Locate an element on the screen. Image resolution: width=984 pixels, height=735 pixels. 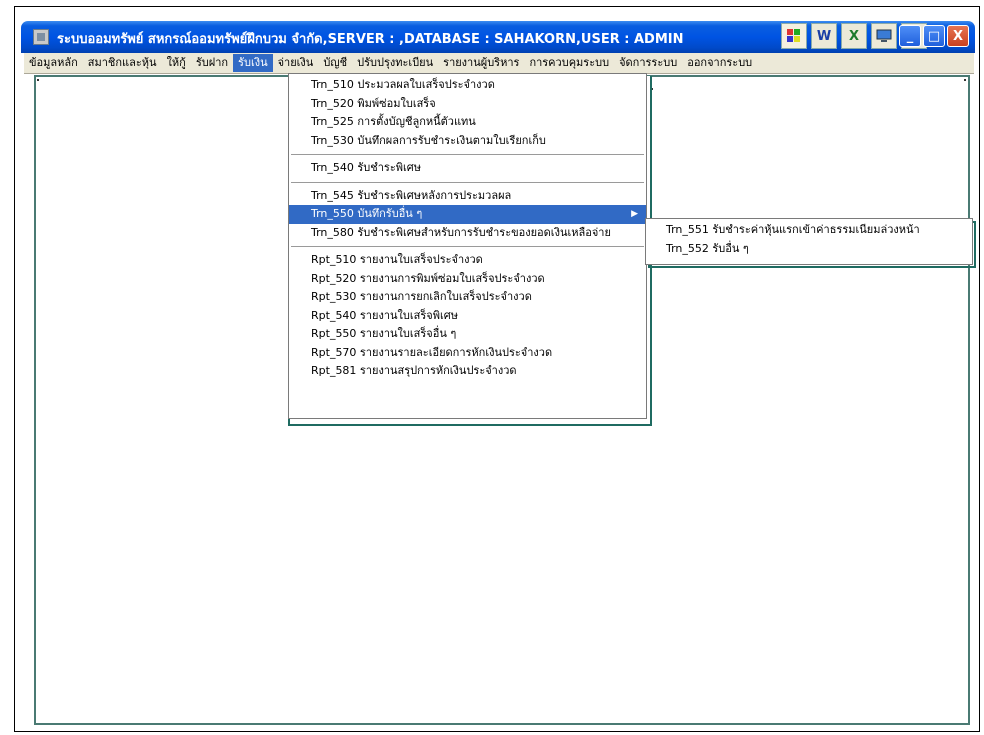
menu-item-trn552: Trn_552 รับอื่น ๆ is located at coordinates (809, 249).